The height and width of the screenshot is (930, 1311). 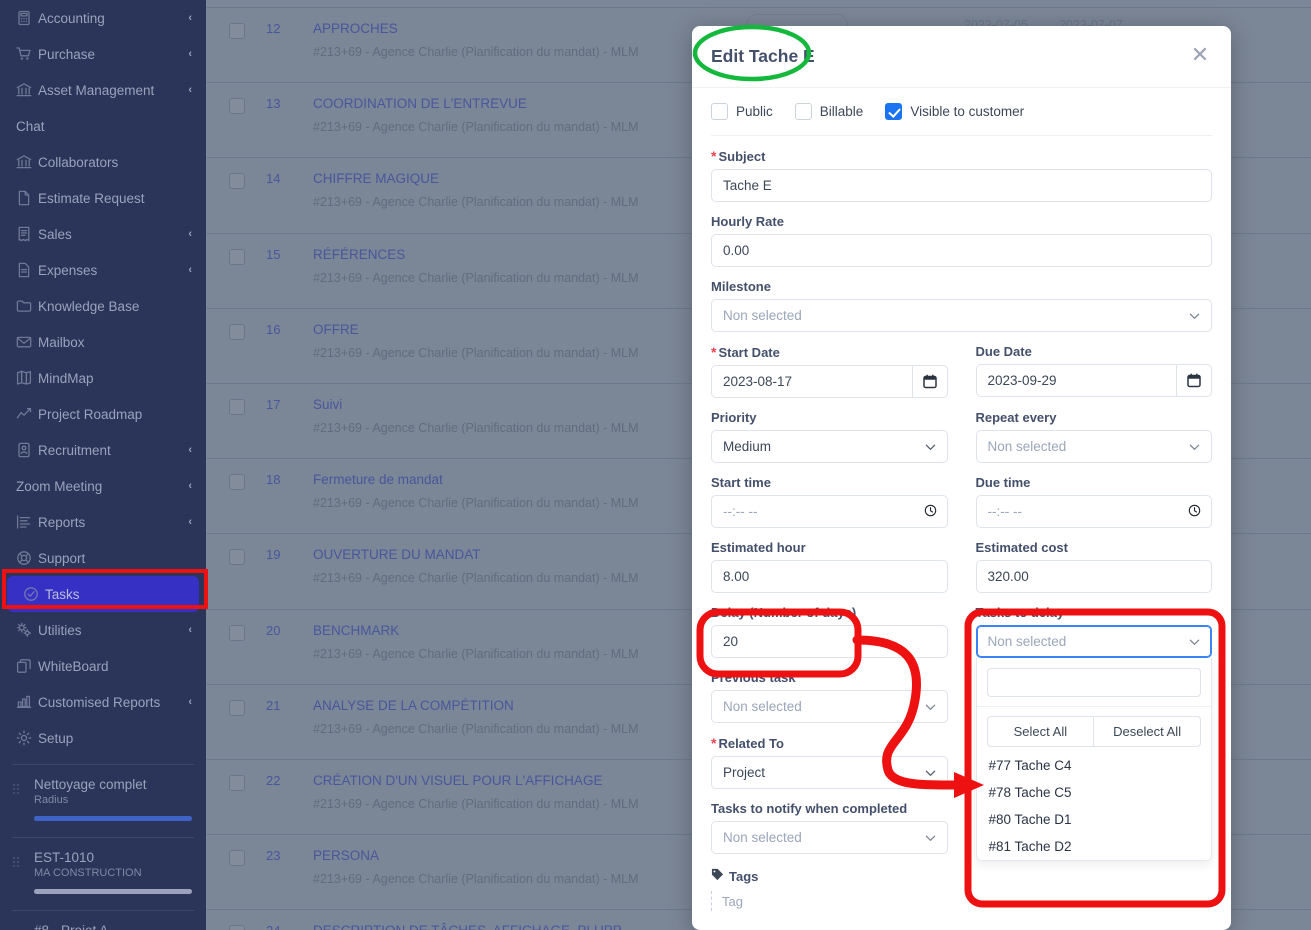 What do you see at coordinates (27, 342) in the screenshot?
I see `envelope-icon` at bounding box center [27, 342].